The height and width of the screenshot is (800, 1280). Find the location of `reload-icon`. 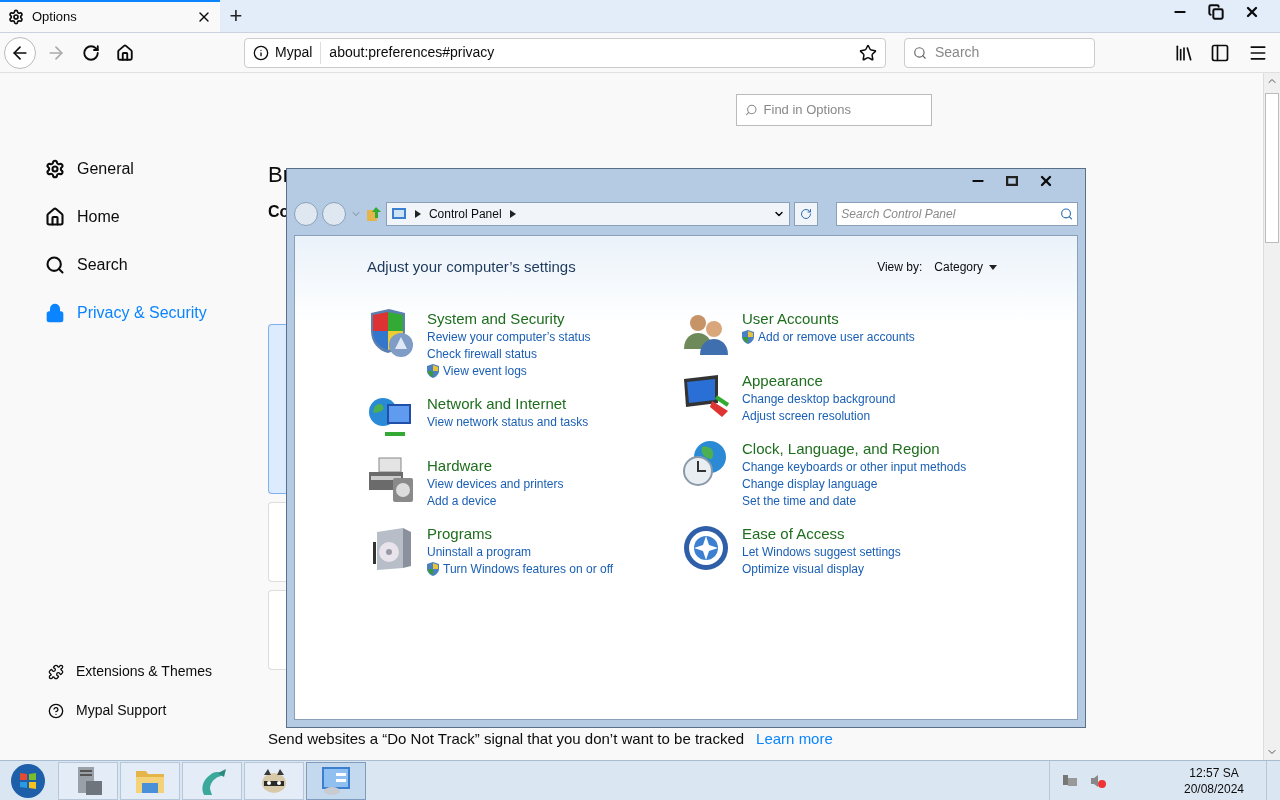

reload-icon is located at coordinates (91, 52).